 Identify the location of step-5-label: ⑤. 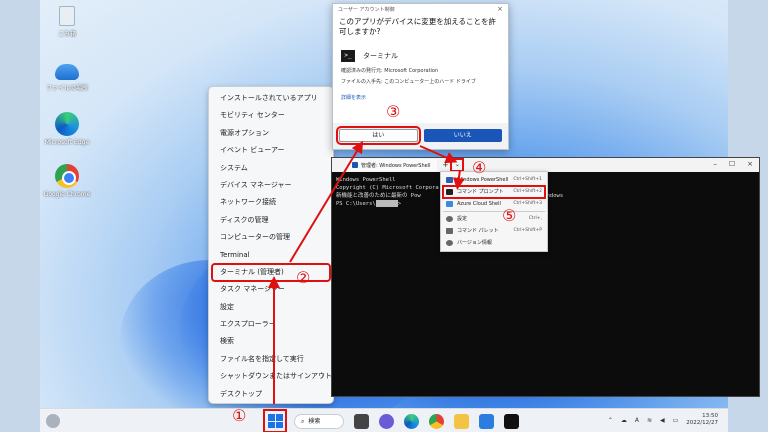
(509, 215).